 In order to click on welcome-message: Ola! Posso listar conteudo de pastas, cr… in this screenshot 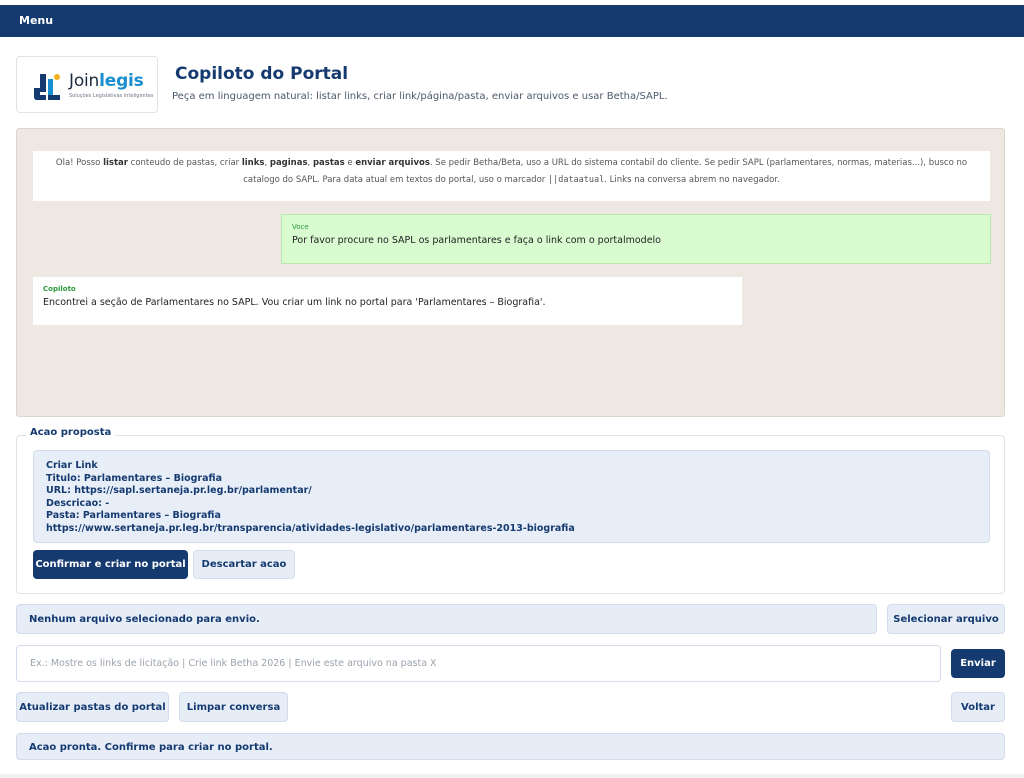, I will do `click(511, 176)`.